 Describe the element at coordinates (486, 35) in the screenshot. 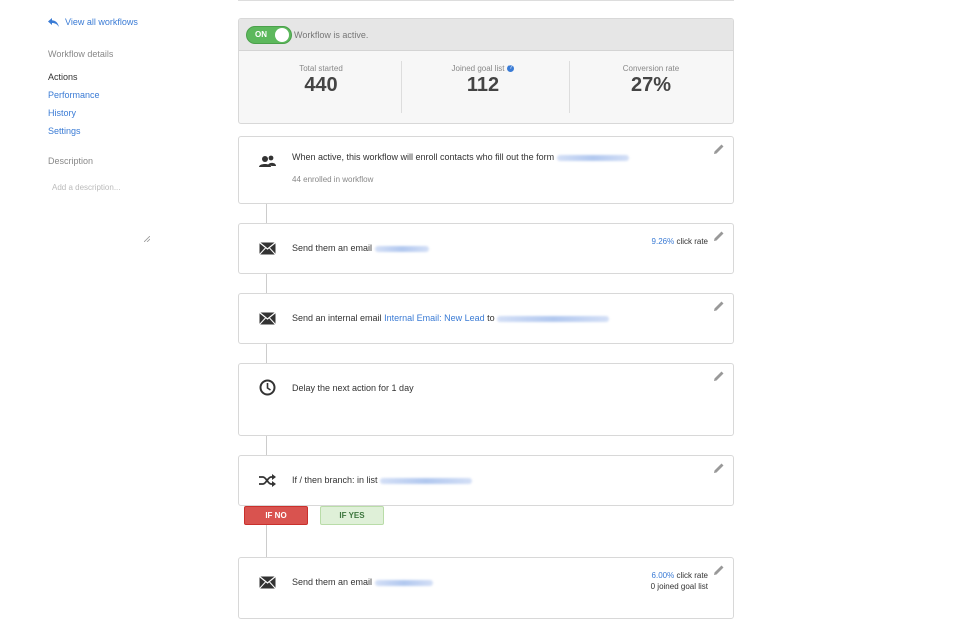

I see `status-header: ON Workflow is active.` at that location.